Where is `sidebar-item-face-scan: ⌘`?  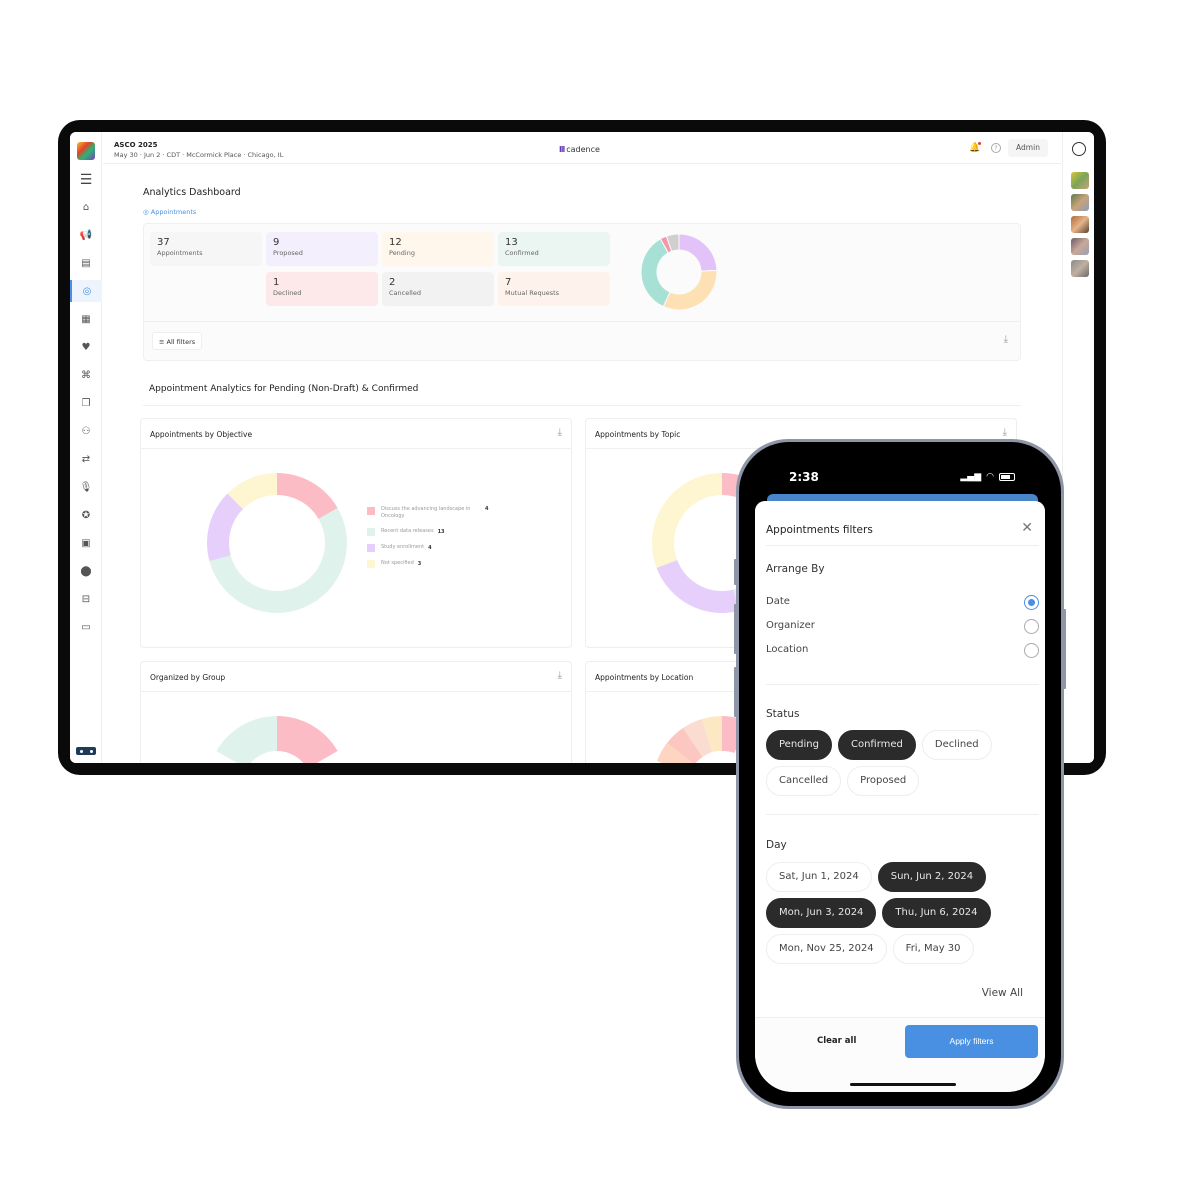 sidebar-item-face-scan: ⌘ is located at coordinates (86, 375).